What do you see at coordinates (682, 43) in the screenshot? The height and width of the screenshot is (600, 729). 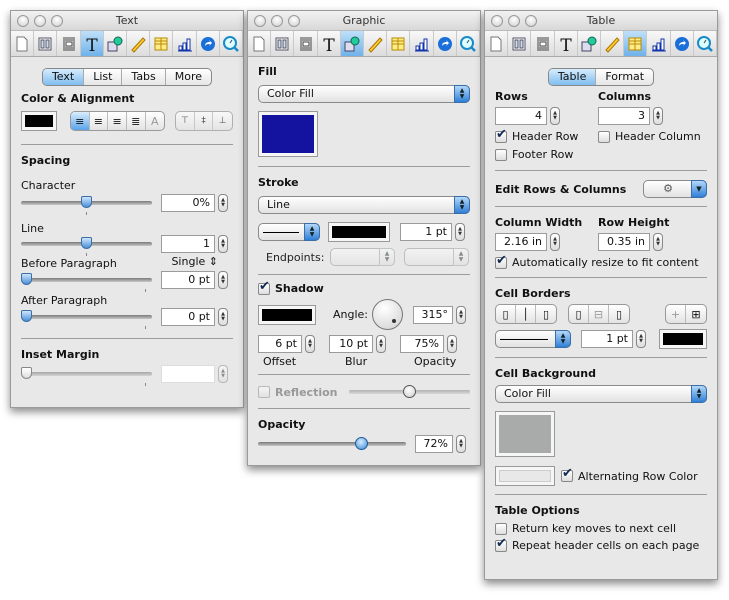 I see `toolbar-button-link` at bounding box center [682, 43].